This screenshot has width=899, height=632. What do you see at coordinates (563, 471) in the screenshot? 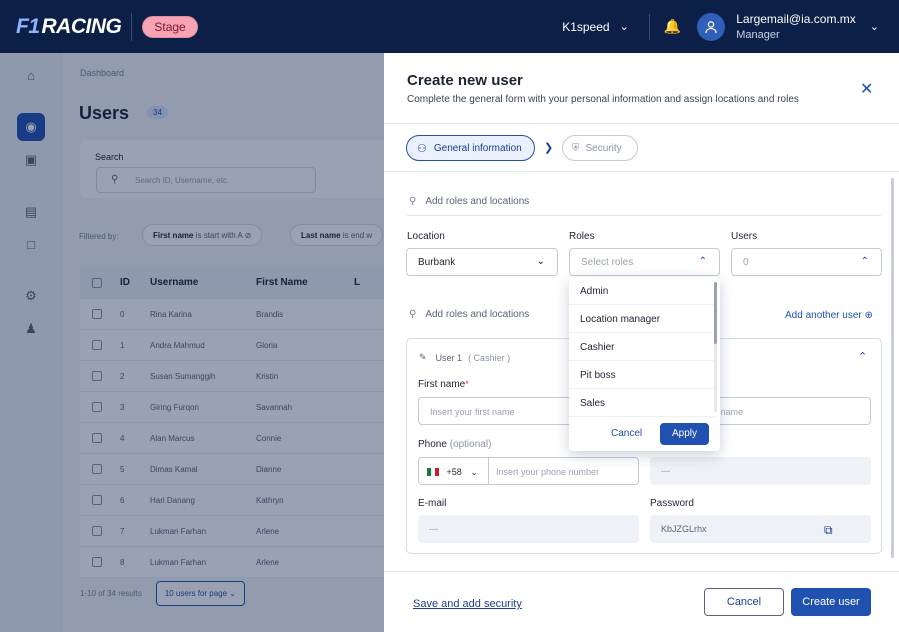
I see `phone-input: Insert your phone number` at bounding box center [563, 471].